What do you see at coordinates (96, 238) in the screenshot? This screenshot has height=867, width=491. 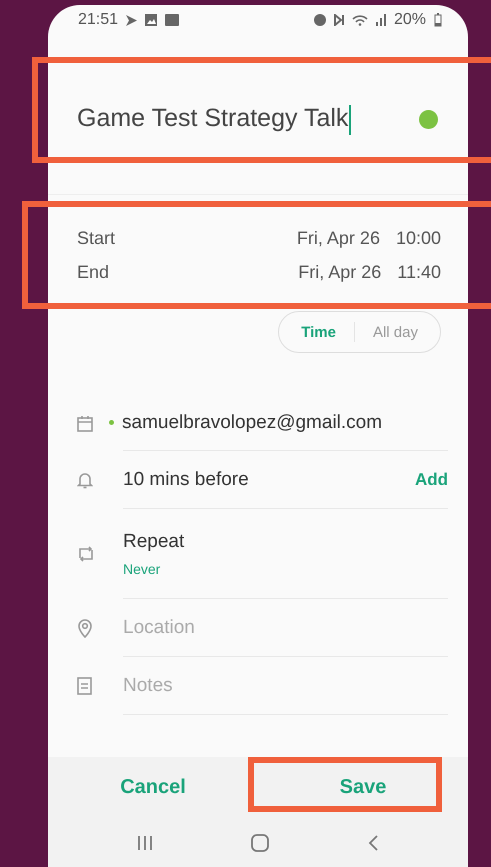 I see `time-label: Start` at bounding box center [96, 238].